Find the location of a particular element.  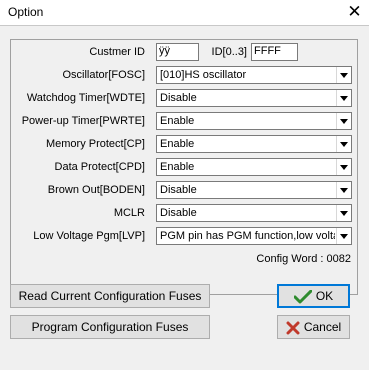

program-fuses-button: Program Configuration Fuses is located at coordinates (110, 327).